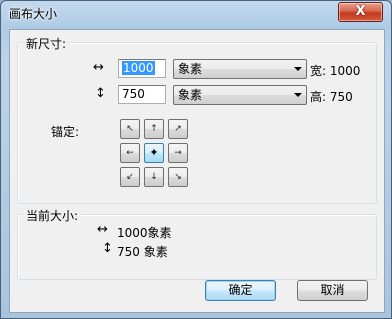 This screenshot has height=319, width=392. I want to click on height-unit-value: 象素, so click(190, 95).